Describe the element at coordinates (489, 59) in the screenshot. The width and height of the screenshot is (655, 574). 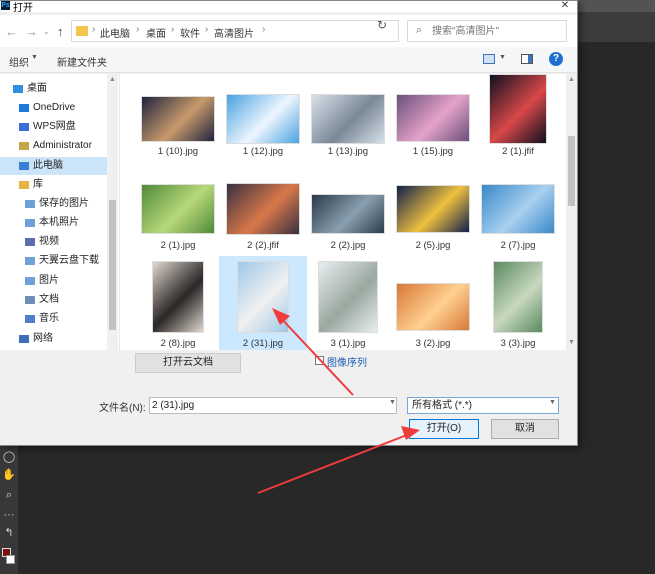
I see `view-mode-icon` at that location.